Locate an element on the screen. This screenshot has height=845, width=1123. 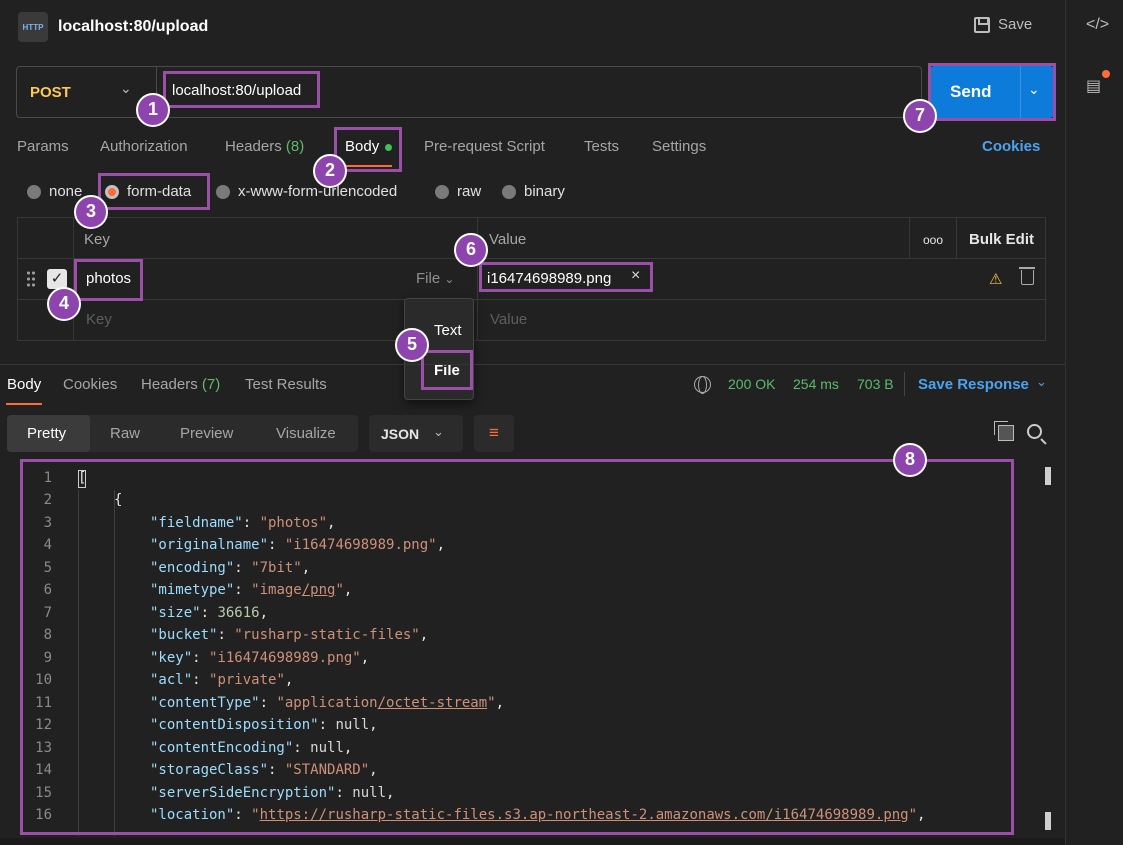
header-count: (8) is located at coordinates (295, 146).